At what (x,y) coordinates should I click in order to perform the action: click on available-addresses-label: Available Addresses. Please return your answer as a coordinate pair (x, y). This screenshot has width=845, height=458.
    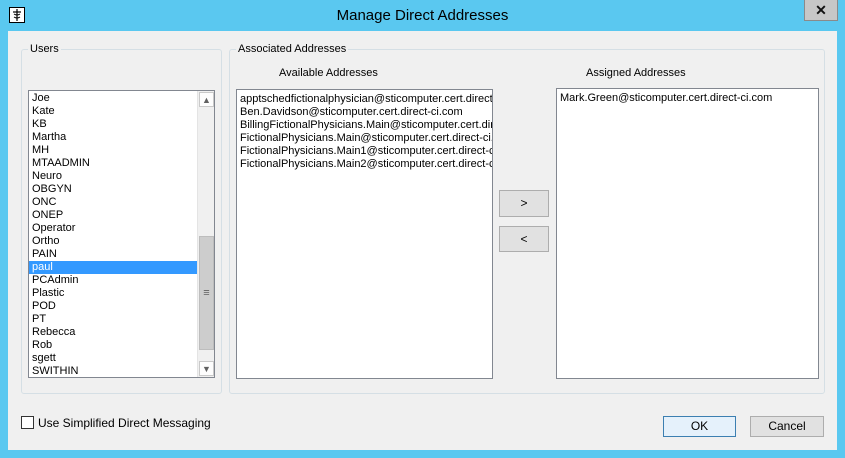
    Looking at the image, I should click on (328, 73).